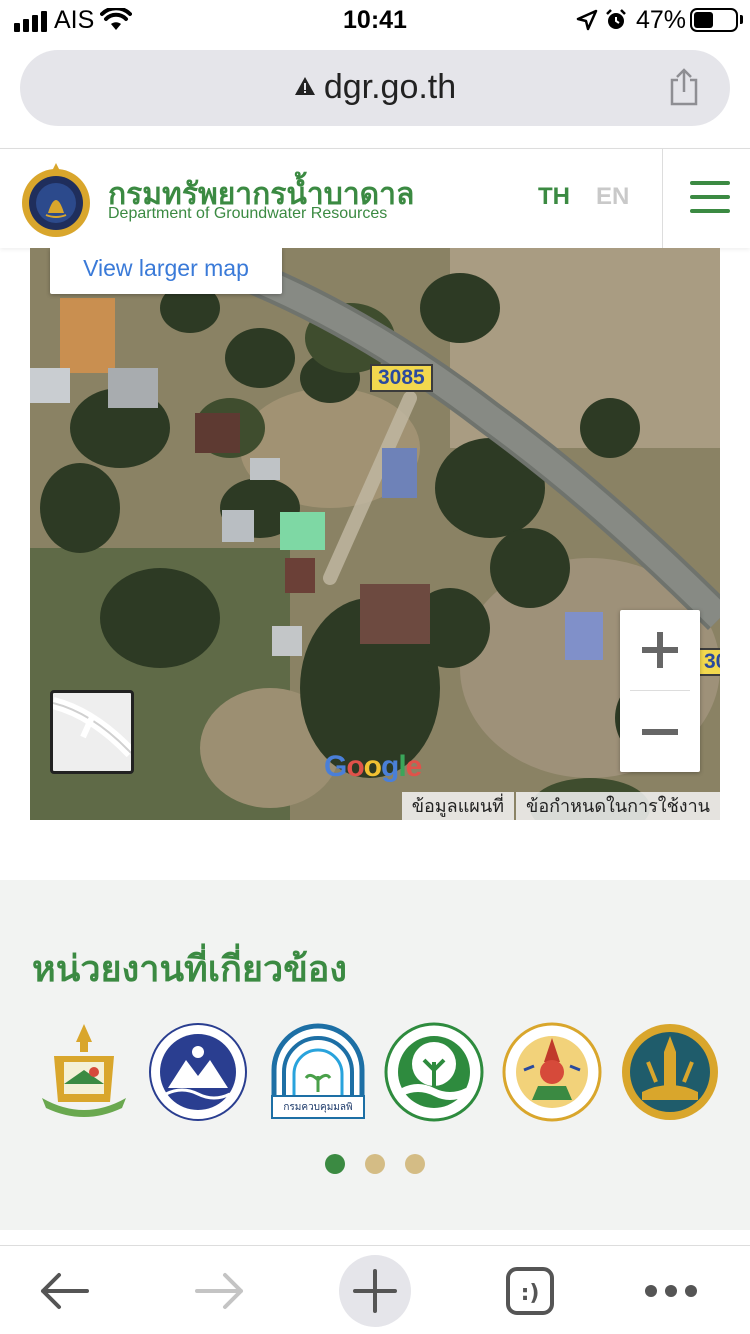 This screenshot has height=1334, width=750. What do you see at coordinates (710, 202) in the screenshot?
I see `hamburger-icon` at bounding box center [710, 202].